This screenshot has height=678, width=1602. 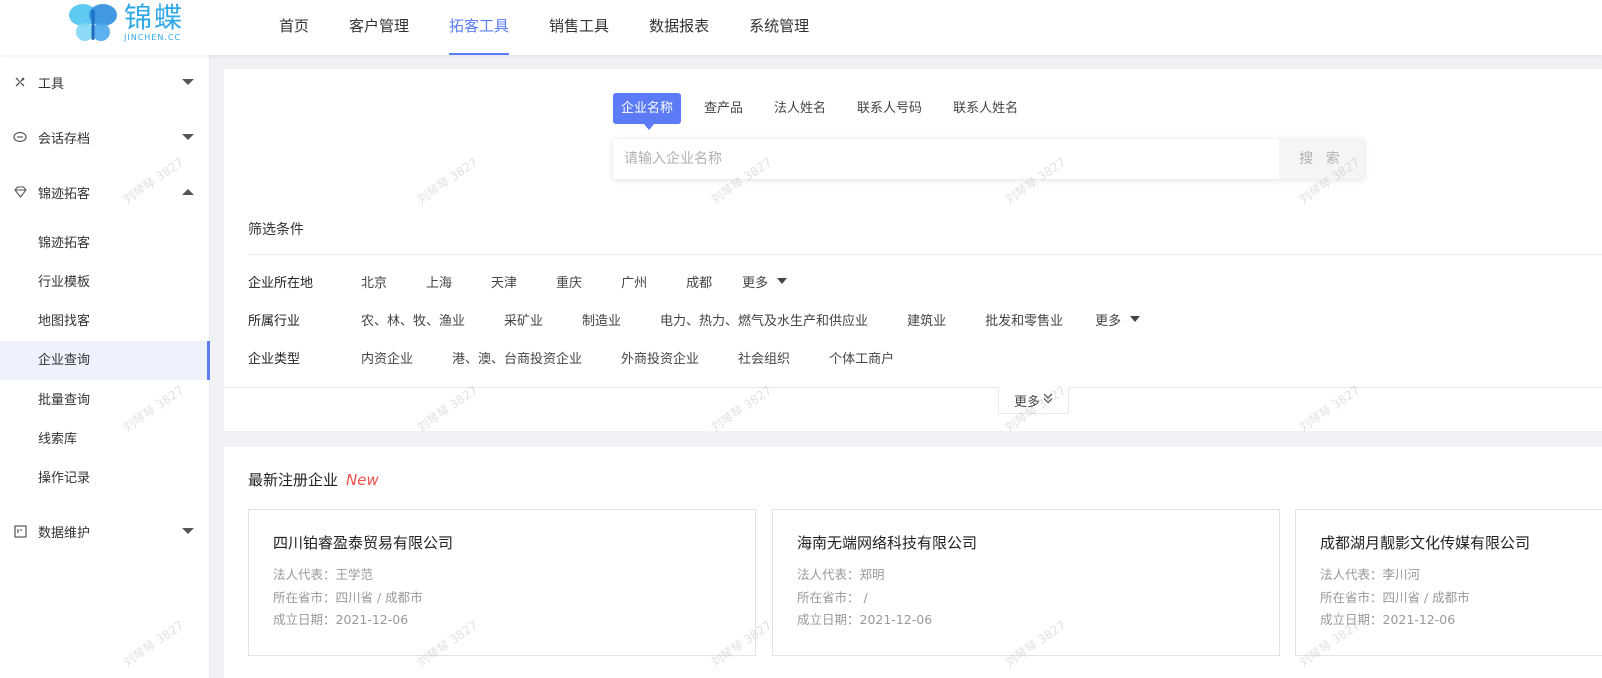 I want to click on search-bar: 搜 索, so click(x=988, y=159).